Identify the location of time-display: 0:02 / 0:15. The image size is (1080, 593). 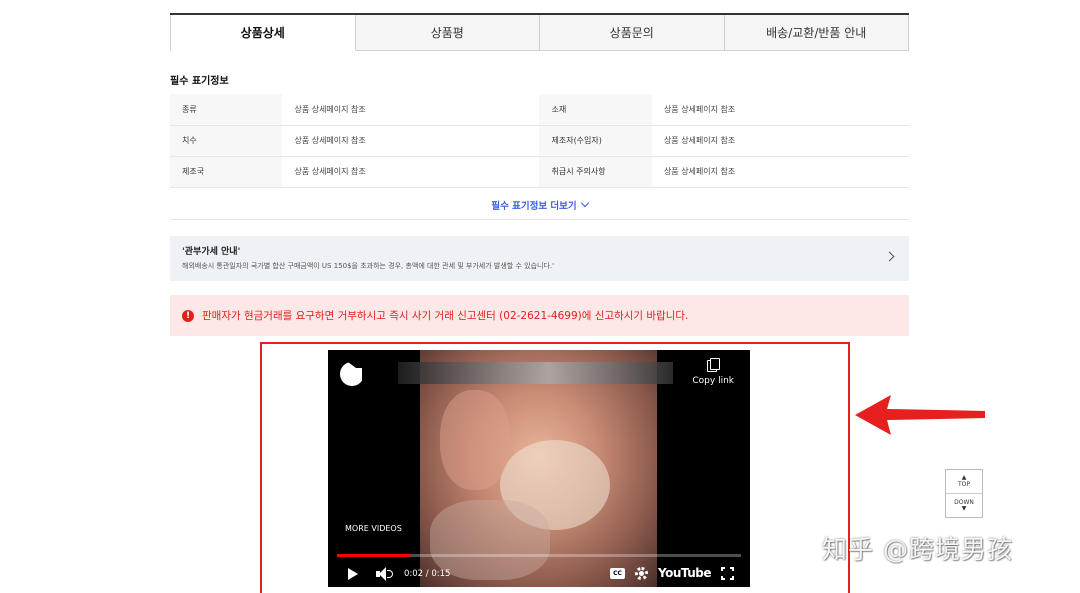
(427, 573).